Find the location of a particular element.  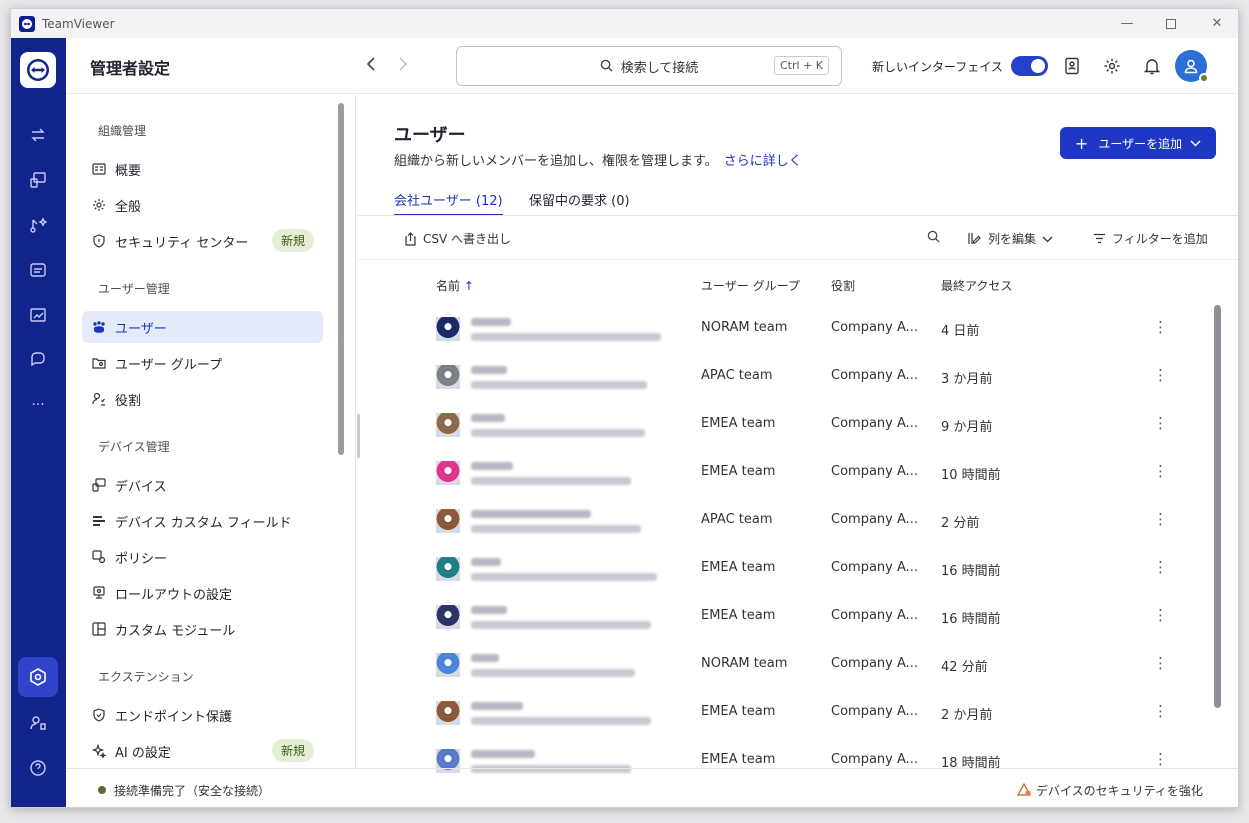

chevron-down-icon is located at coordinates (1195, 143).